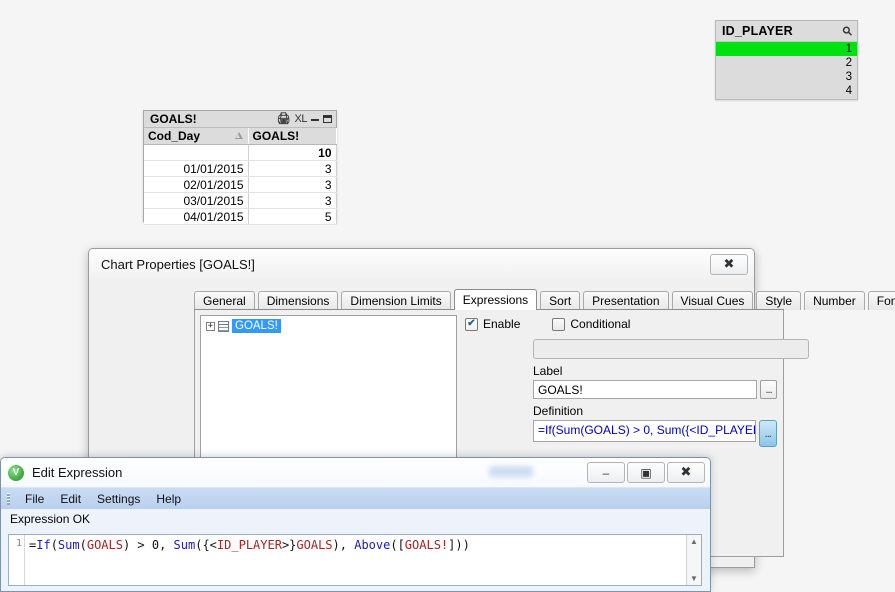 The height and width of the screenshot is (592, 895). What do you see at coordinates (148, 545) in the screenshot?
I see `code-token: ) > 0,` at bounding box center [148, 545].